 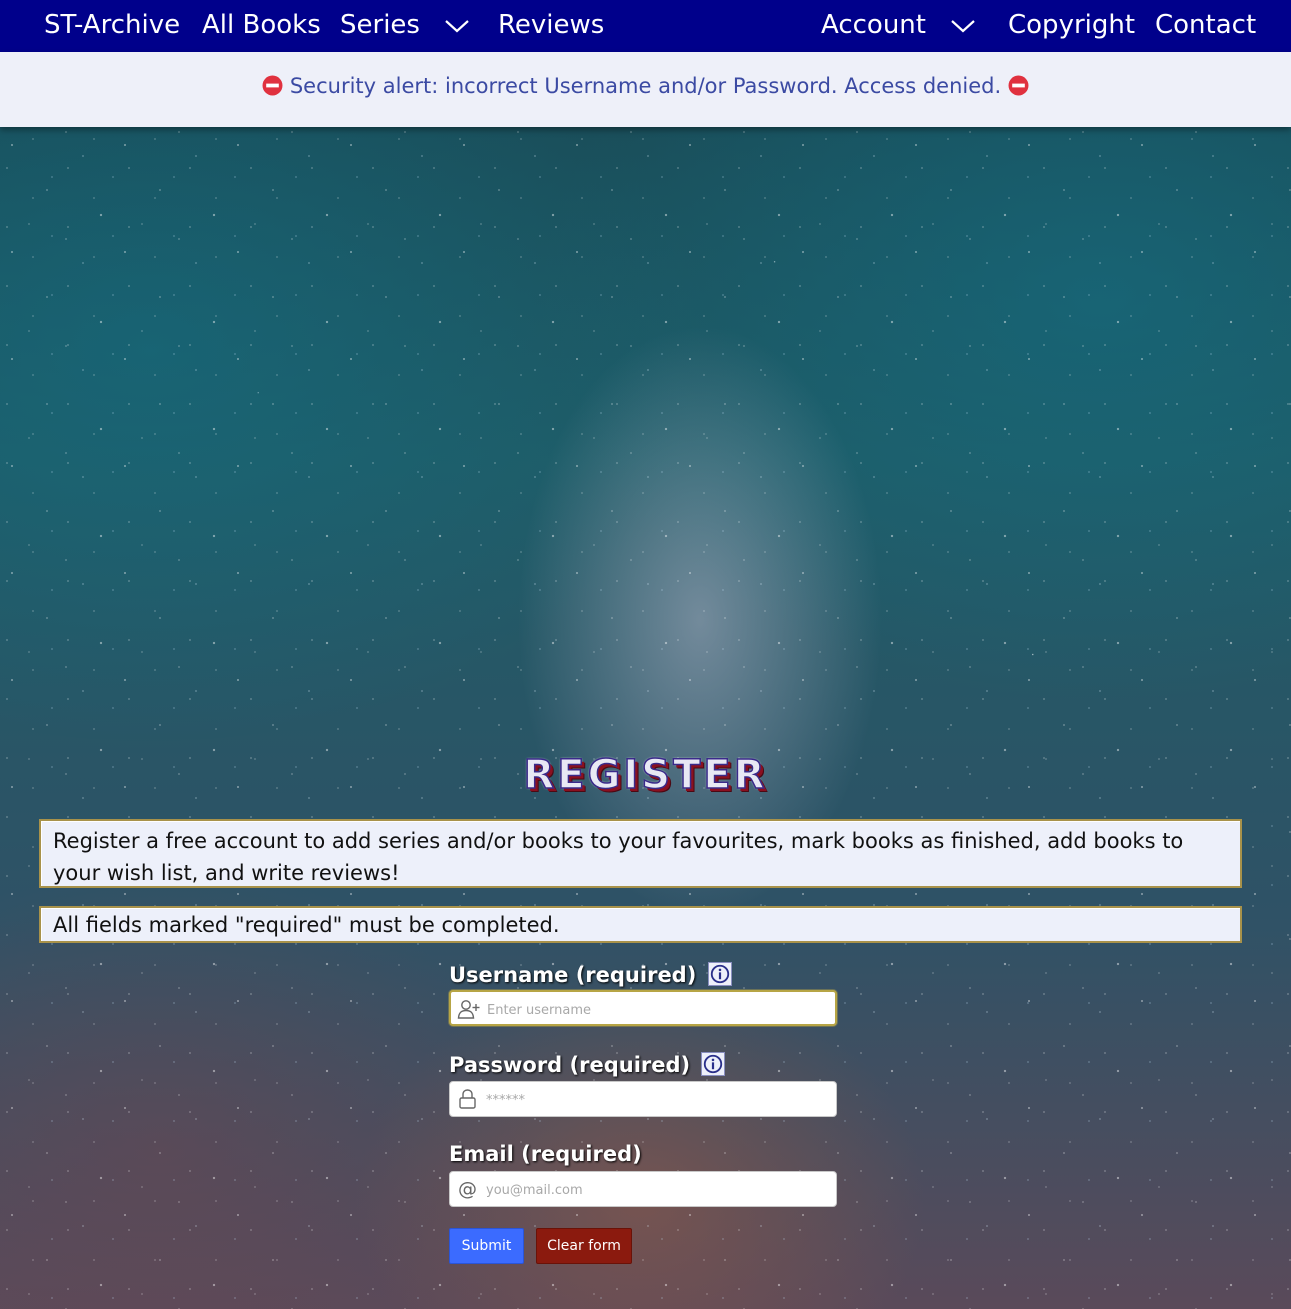 I want to click on password-field, so click(x=643, y=1099).